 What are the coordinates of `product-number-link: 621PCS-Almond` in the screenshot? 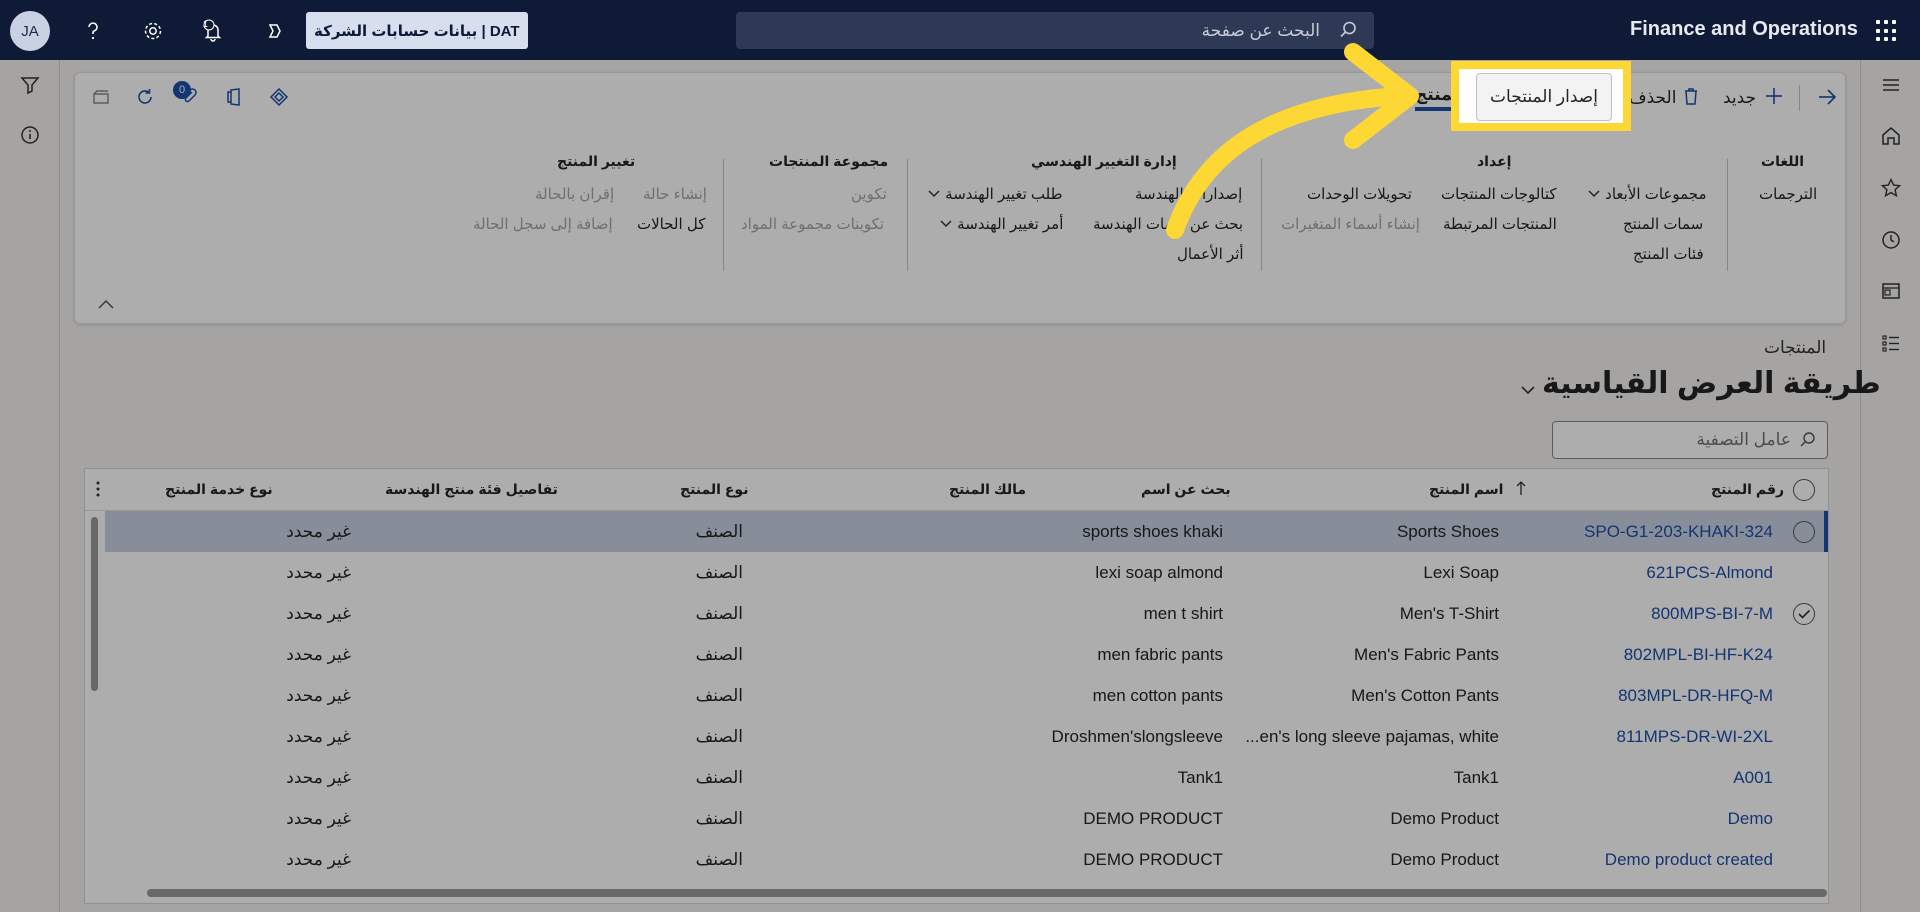 It's located at (1709, 573).